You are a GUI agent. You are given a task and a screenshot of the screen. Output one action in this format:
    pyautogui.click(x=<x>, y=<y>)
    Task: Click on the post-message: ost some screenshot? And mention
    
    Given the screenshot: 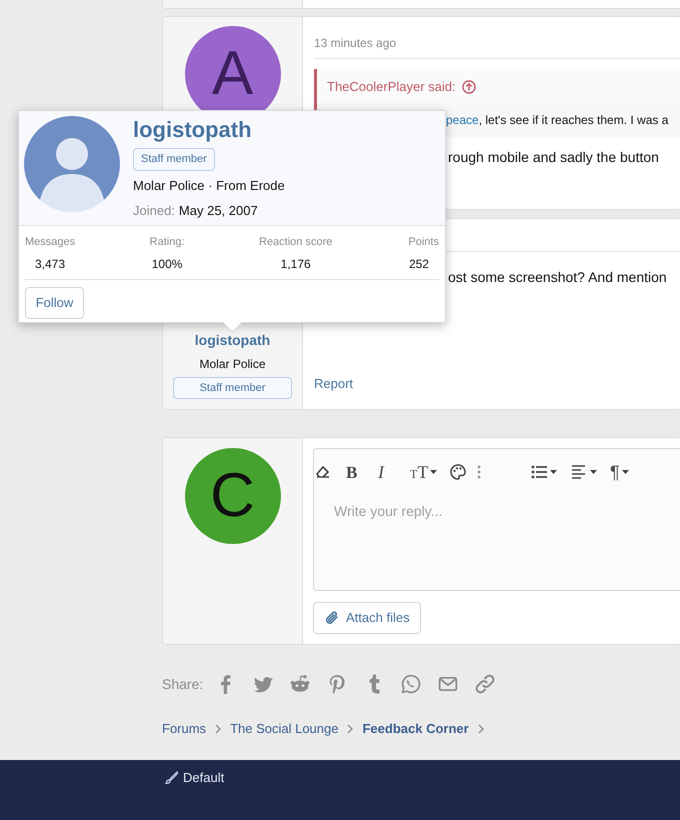 What is the action you would take?
    pyautogui.click(x=558, y=277)
    